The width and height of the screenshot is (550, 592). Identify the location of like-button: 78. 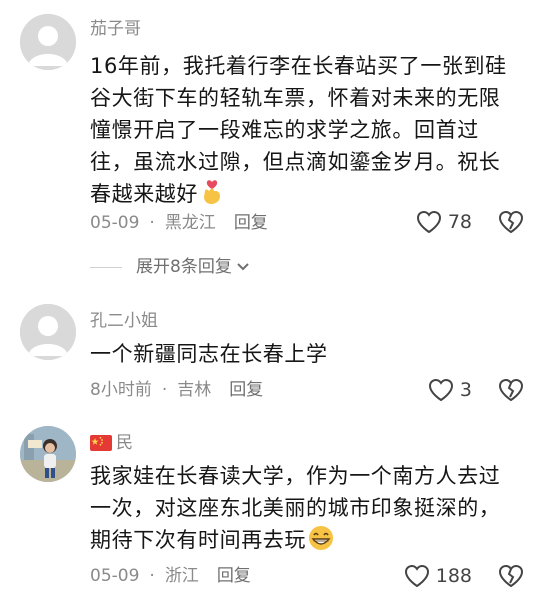
(444, 222).